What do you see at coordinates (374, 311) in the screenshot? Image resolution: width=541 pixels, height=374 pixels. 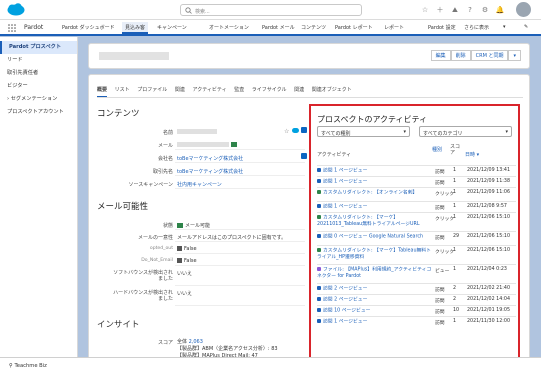 I see `activity-link: 訪問 10 ページビュー` at bounding box center [374, 311].